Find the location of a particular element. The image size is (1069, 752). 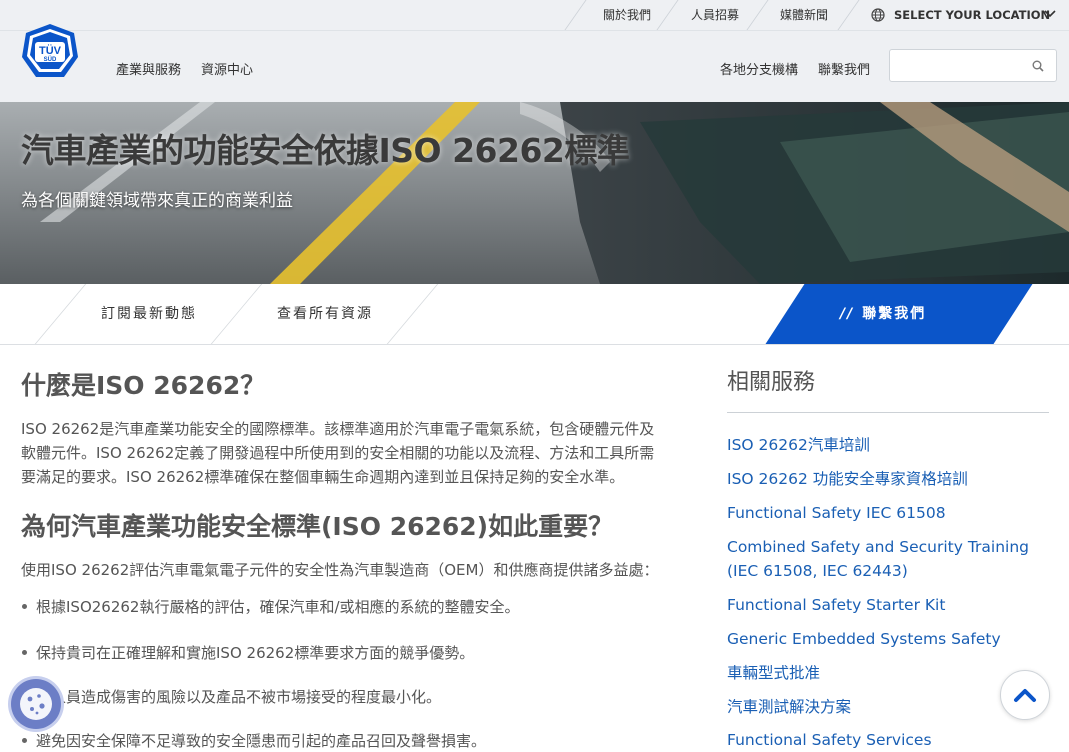

nav-branches: 各地分支機構 is located at coordinates (759, 68).